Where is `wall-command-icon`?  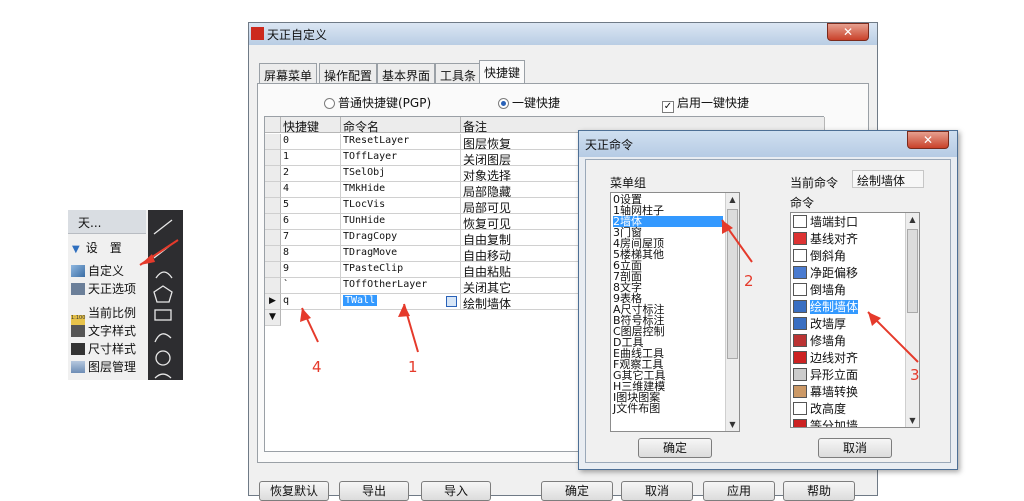 wall-command-icon is located at coordinates (800, 289).